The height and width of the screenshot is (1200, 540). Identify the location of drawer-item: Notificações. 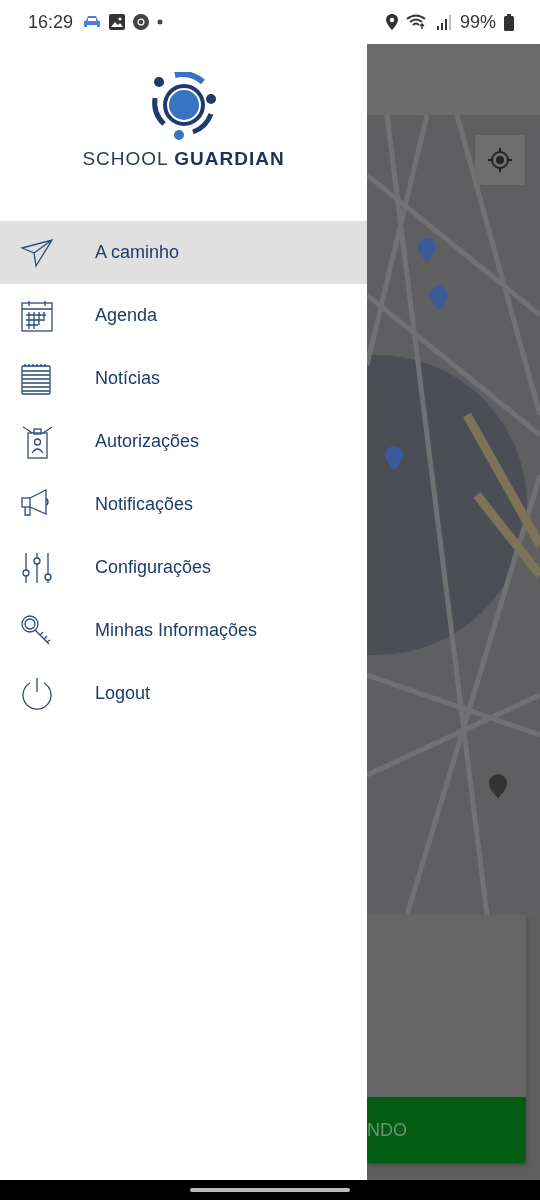
(183, 504).